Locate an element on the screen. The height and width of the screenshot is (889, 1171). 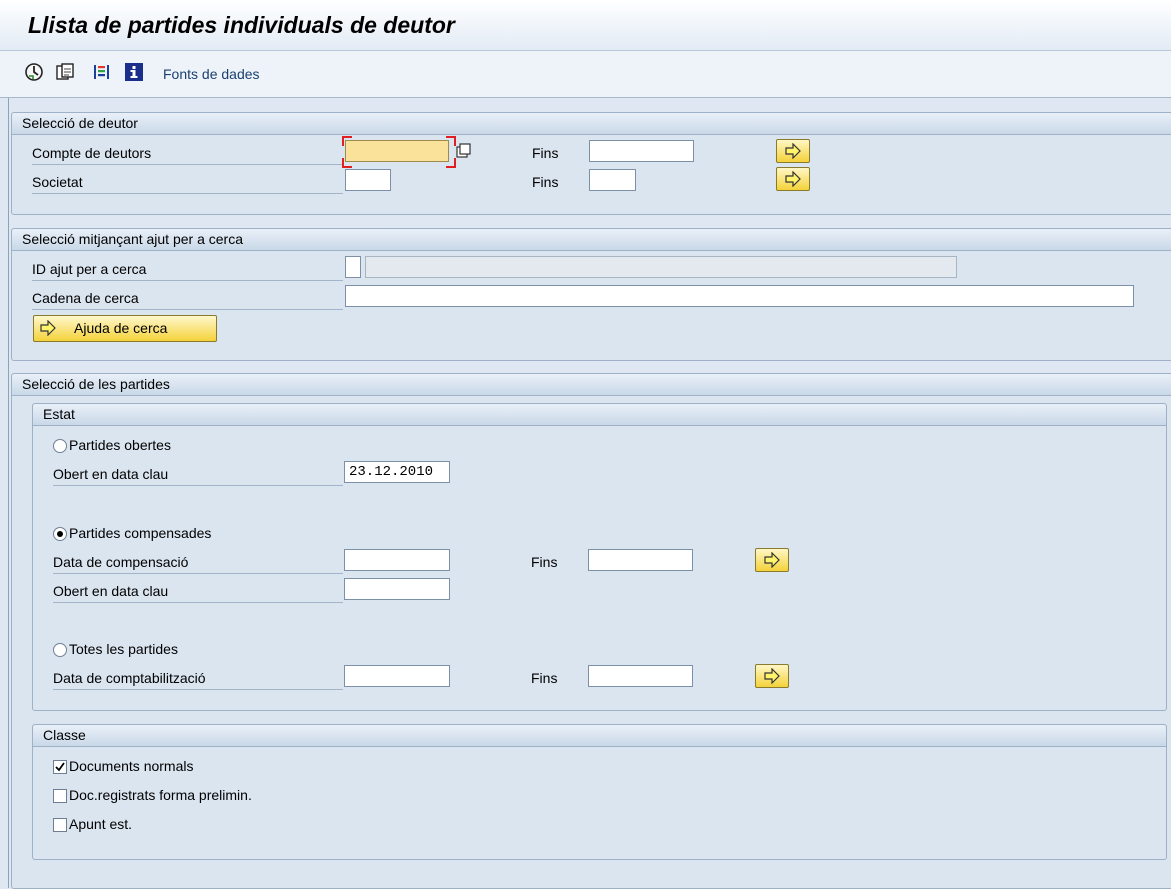
open-items-radio is located at coordinates (60, 446).